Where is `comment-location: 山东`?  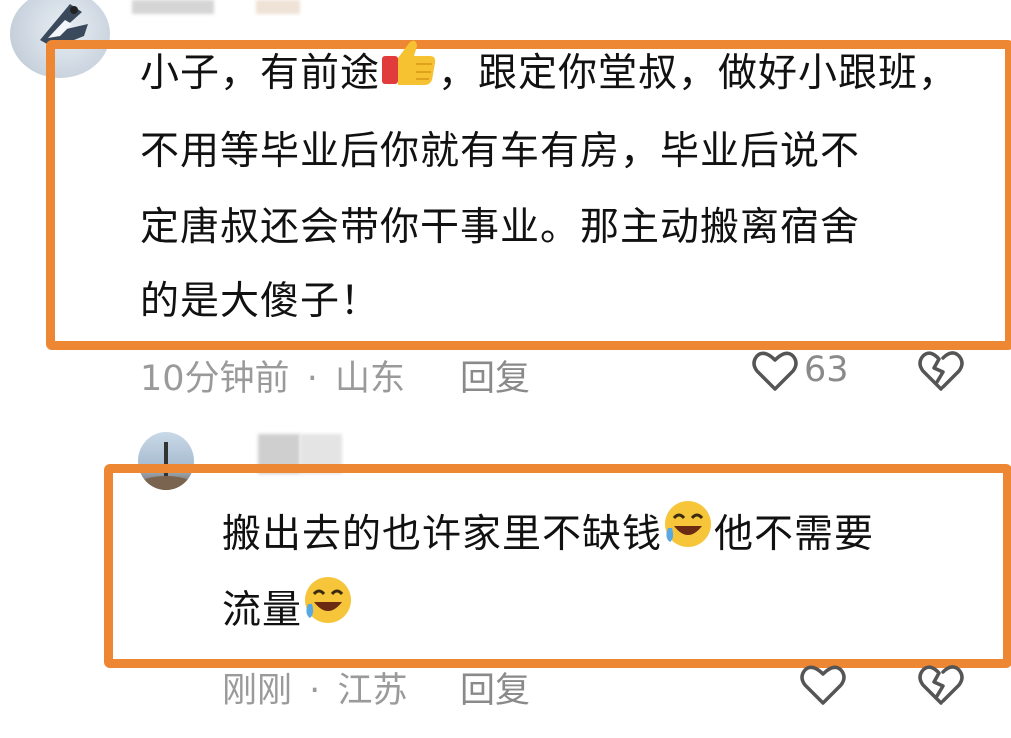 comment-location: 山东 is located at coordinates (369, 379).